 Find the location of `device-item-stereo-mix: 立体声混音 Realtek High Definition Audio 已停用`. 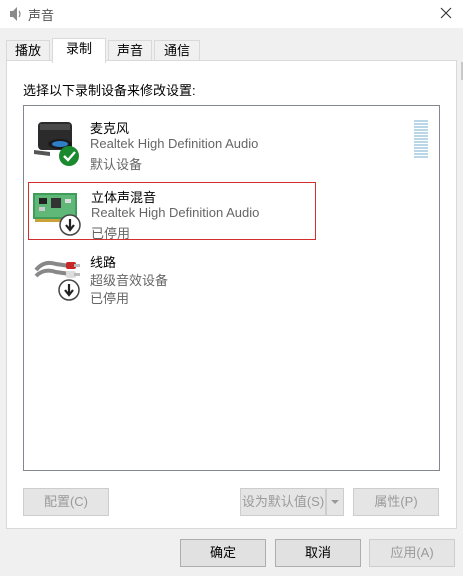

device-item-stereo-mix: 立体声混音 Realtek High Definition Audio 已停用 is located at coordinates (172, 211).